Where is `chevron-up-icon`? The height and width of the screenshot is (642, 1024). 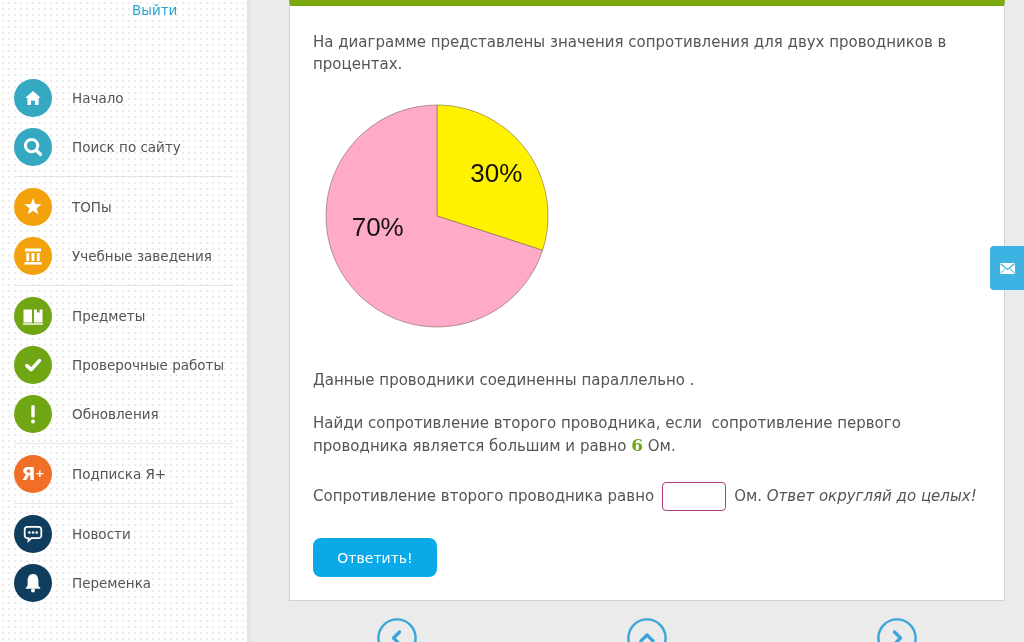
chevron-up-icon is located at coordinates (647, 630).